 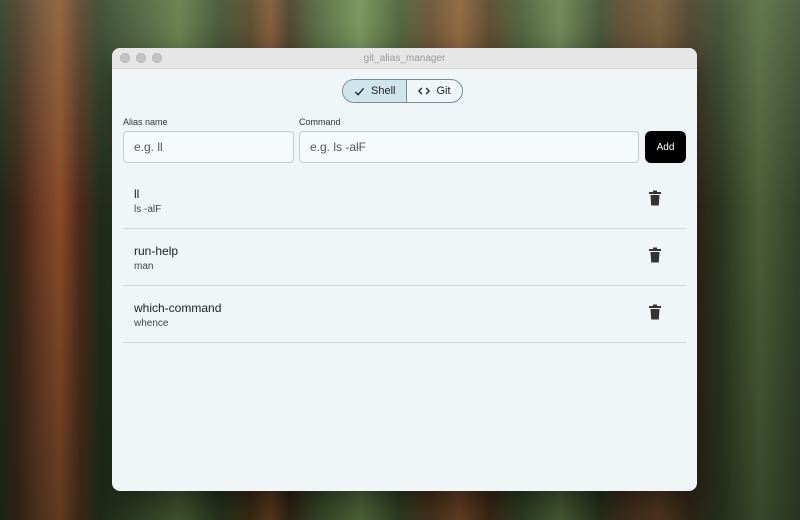 I want to click on window-title: git_alias_manager, so click(x=404, y=58).